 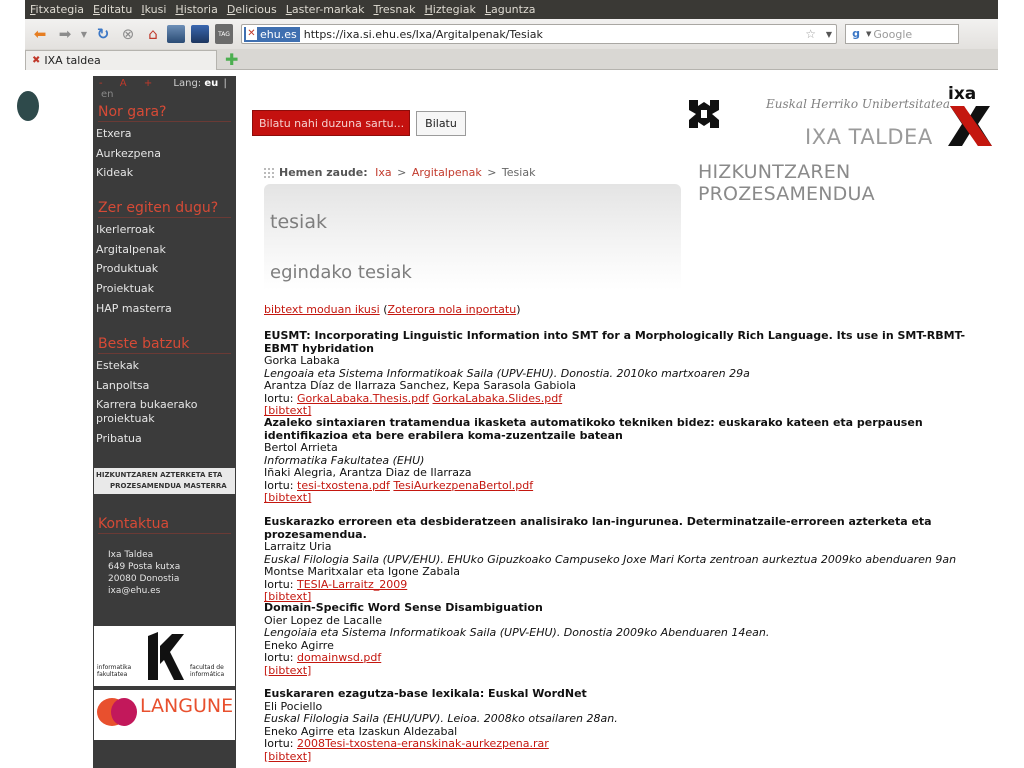 I want to click on url-dropdown-icon: ▼, so click(x=829, y=34).